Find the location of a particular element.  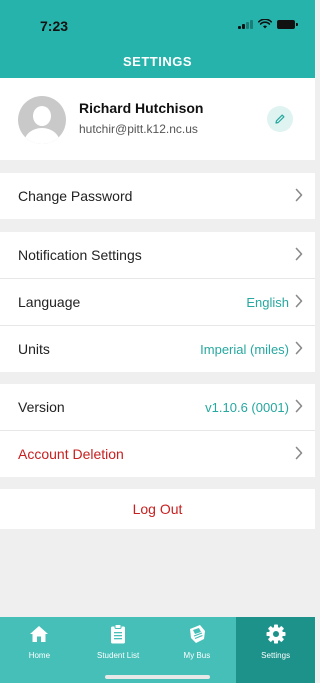

version-row: Version v1.10.6 (0001) is located at coordinates (157, 407).